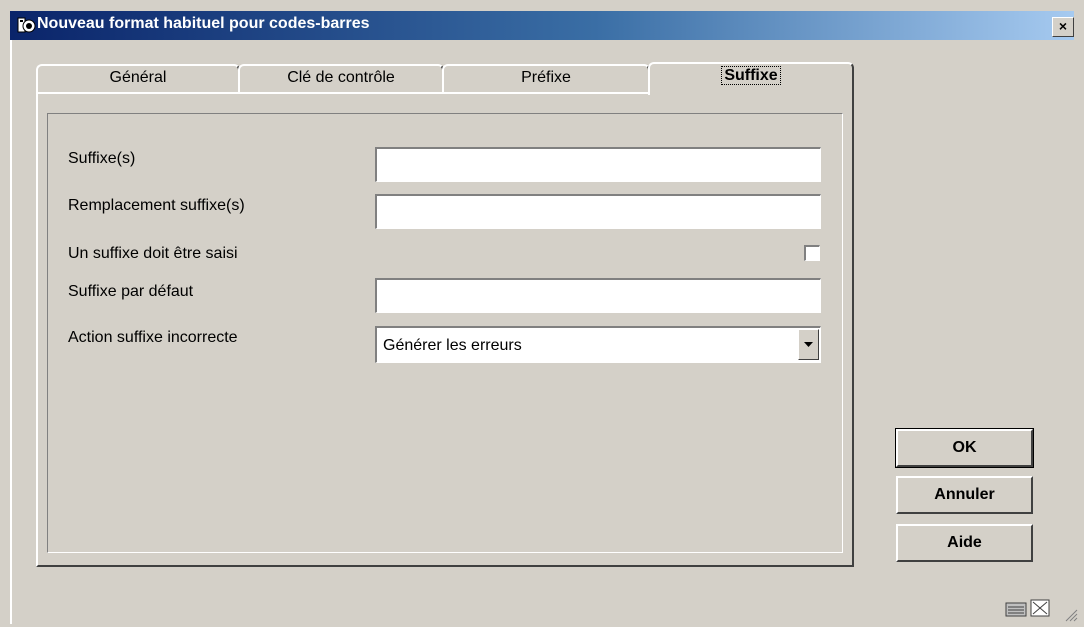 The image size is (1084, 627). I want to click on close-icon: ×, so click(1063, 26).